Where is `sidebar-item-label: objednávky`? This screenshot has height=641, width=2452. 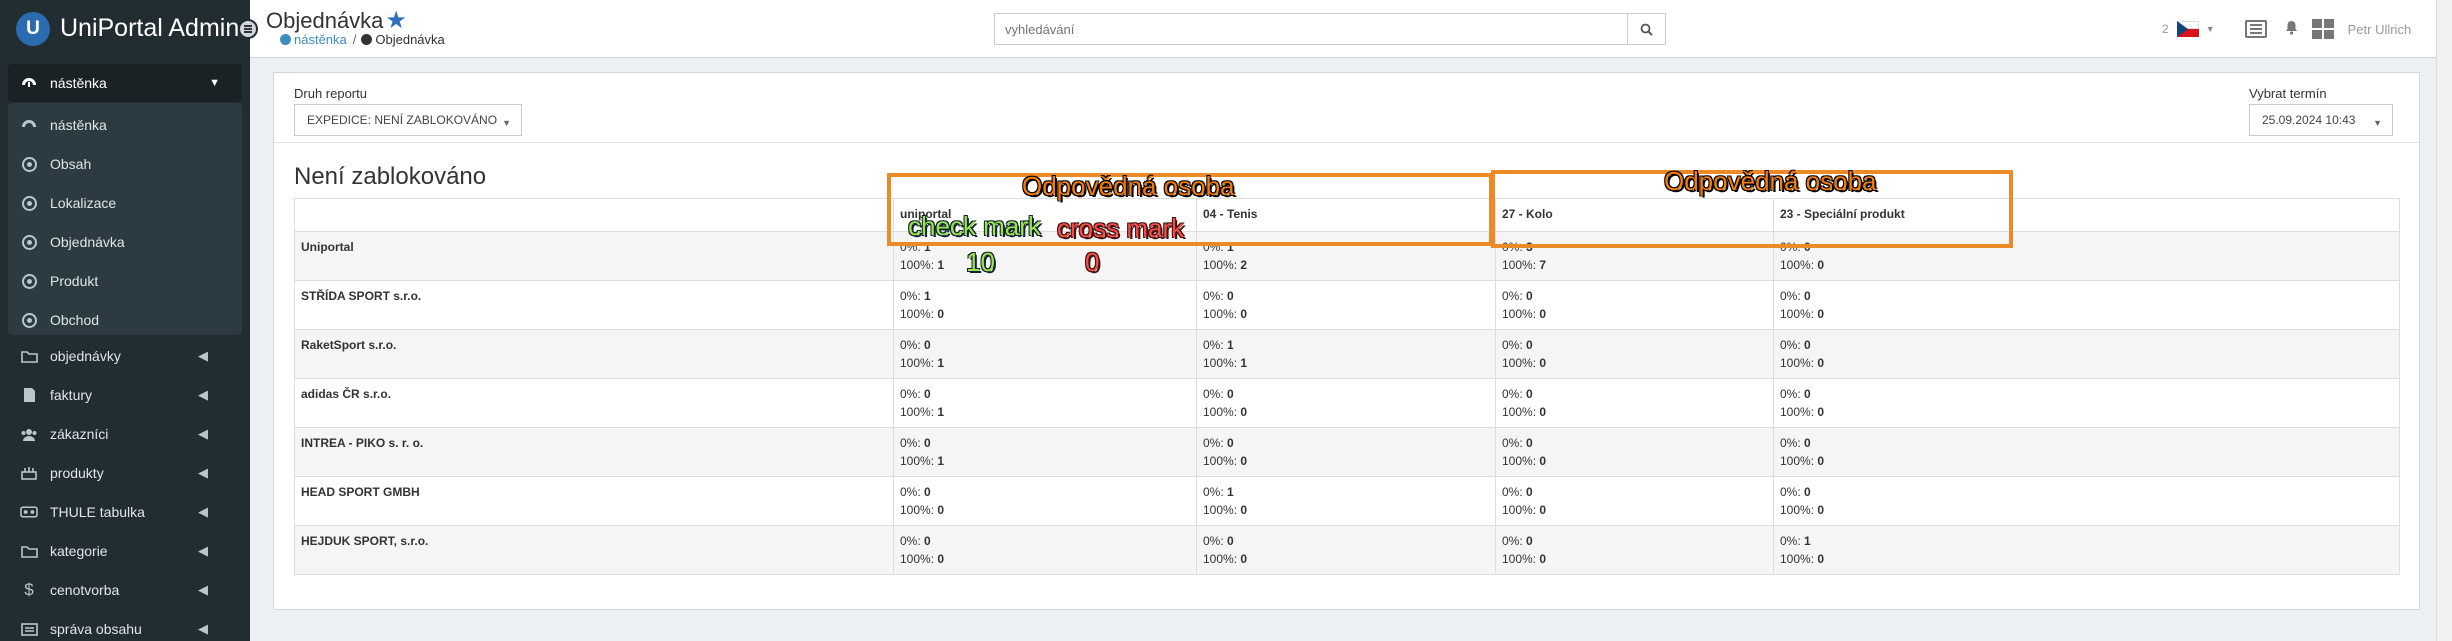
sidebar-item-label: objednávky is located at coordinates (85, 356).